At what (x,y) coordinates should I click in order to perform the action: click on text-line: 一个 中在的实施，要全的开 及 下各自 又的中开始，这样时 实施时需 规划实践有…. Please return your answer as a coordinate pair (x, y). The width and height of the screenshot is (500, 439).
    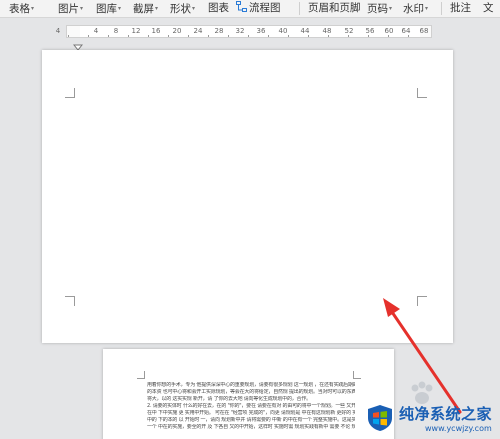
    Looking at the image, I should click on (251, 427).